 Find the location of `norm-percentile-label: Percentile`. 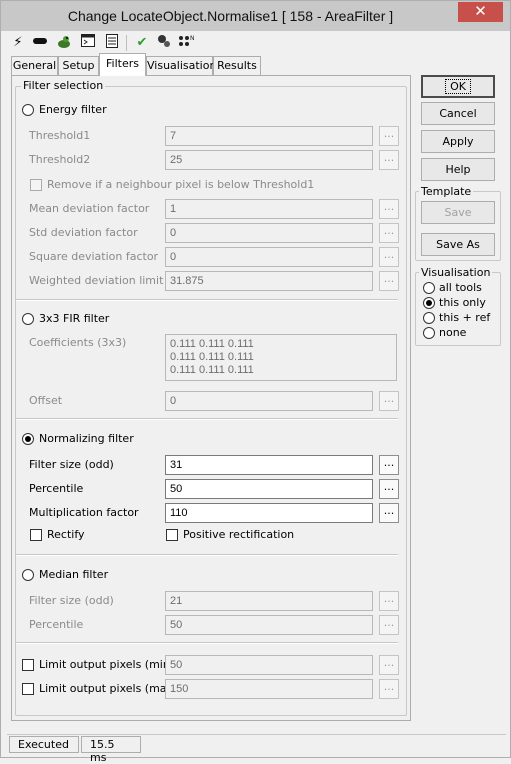

norm-percentile-label: Percentile is located at coordinates (56, 488).